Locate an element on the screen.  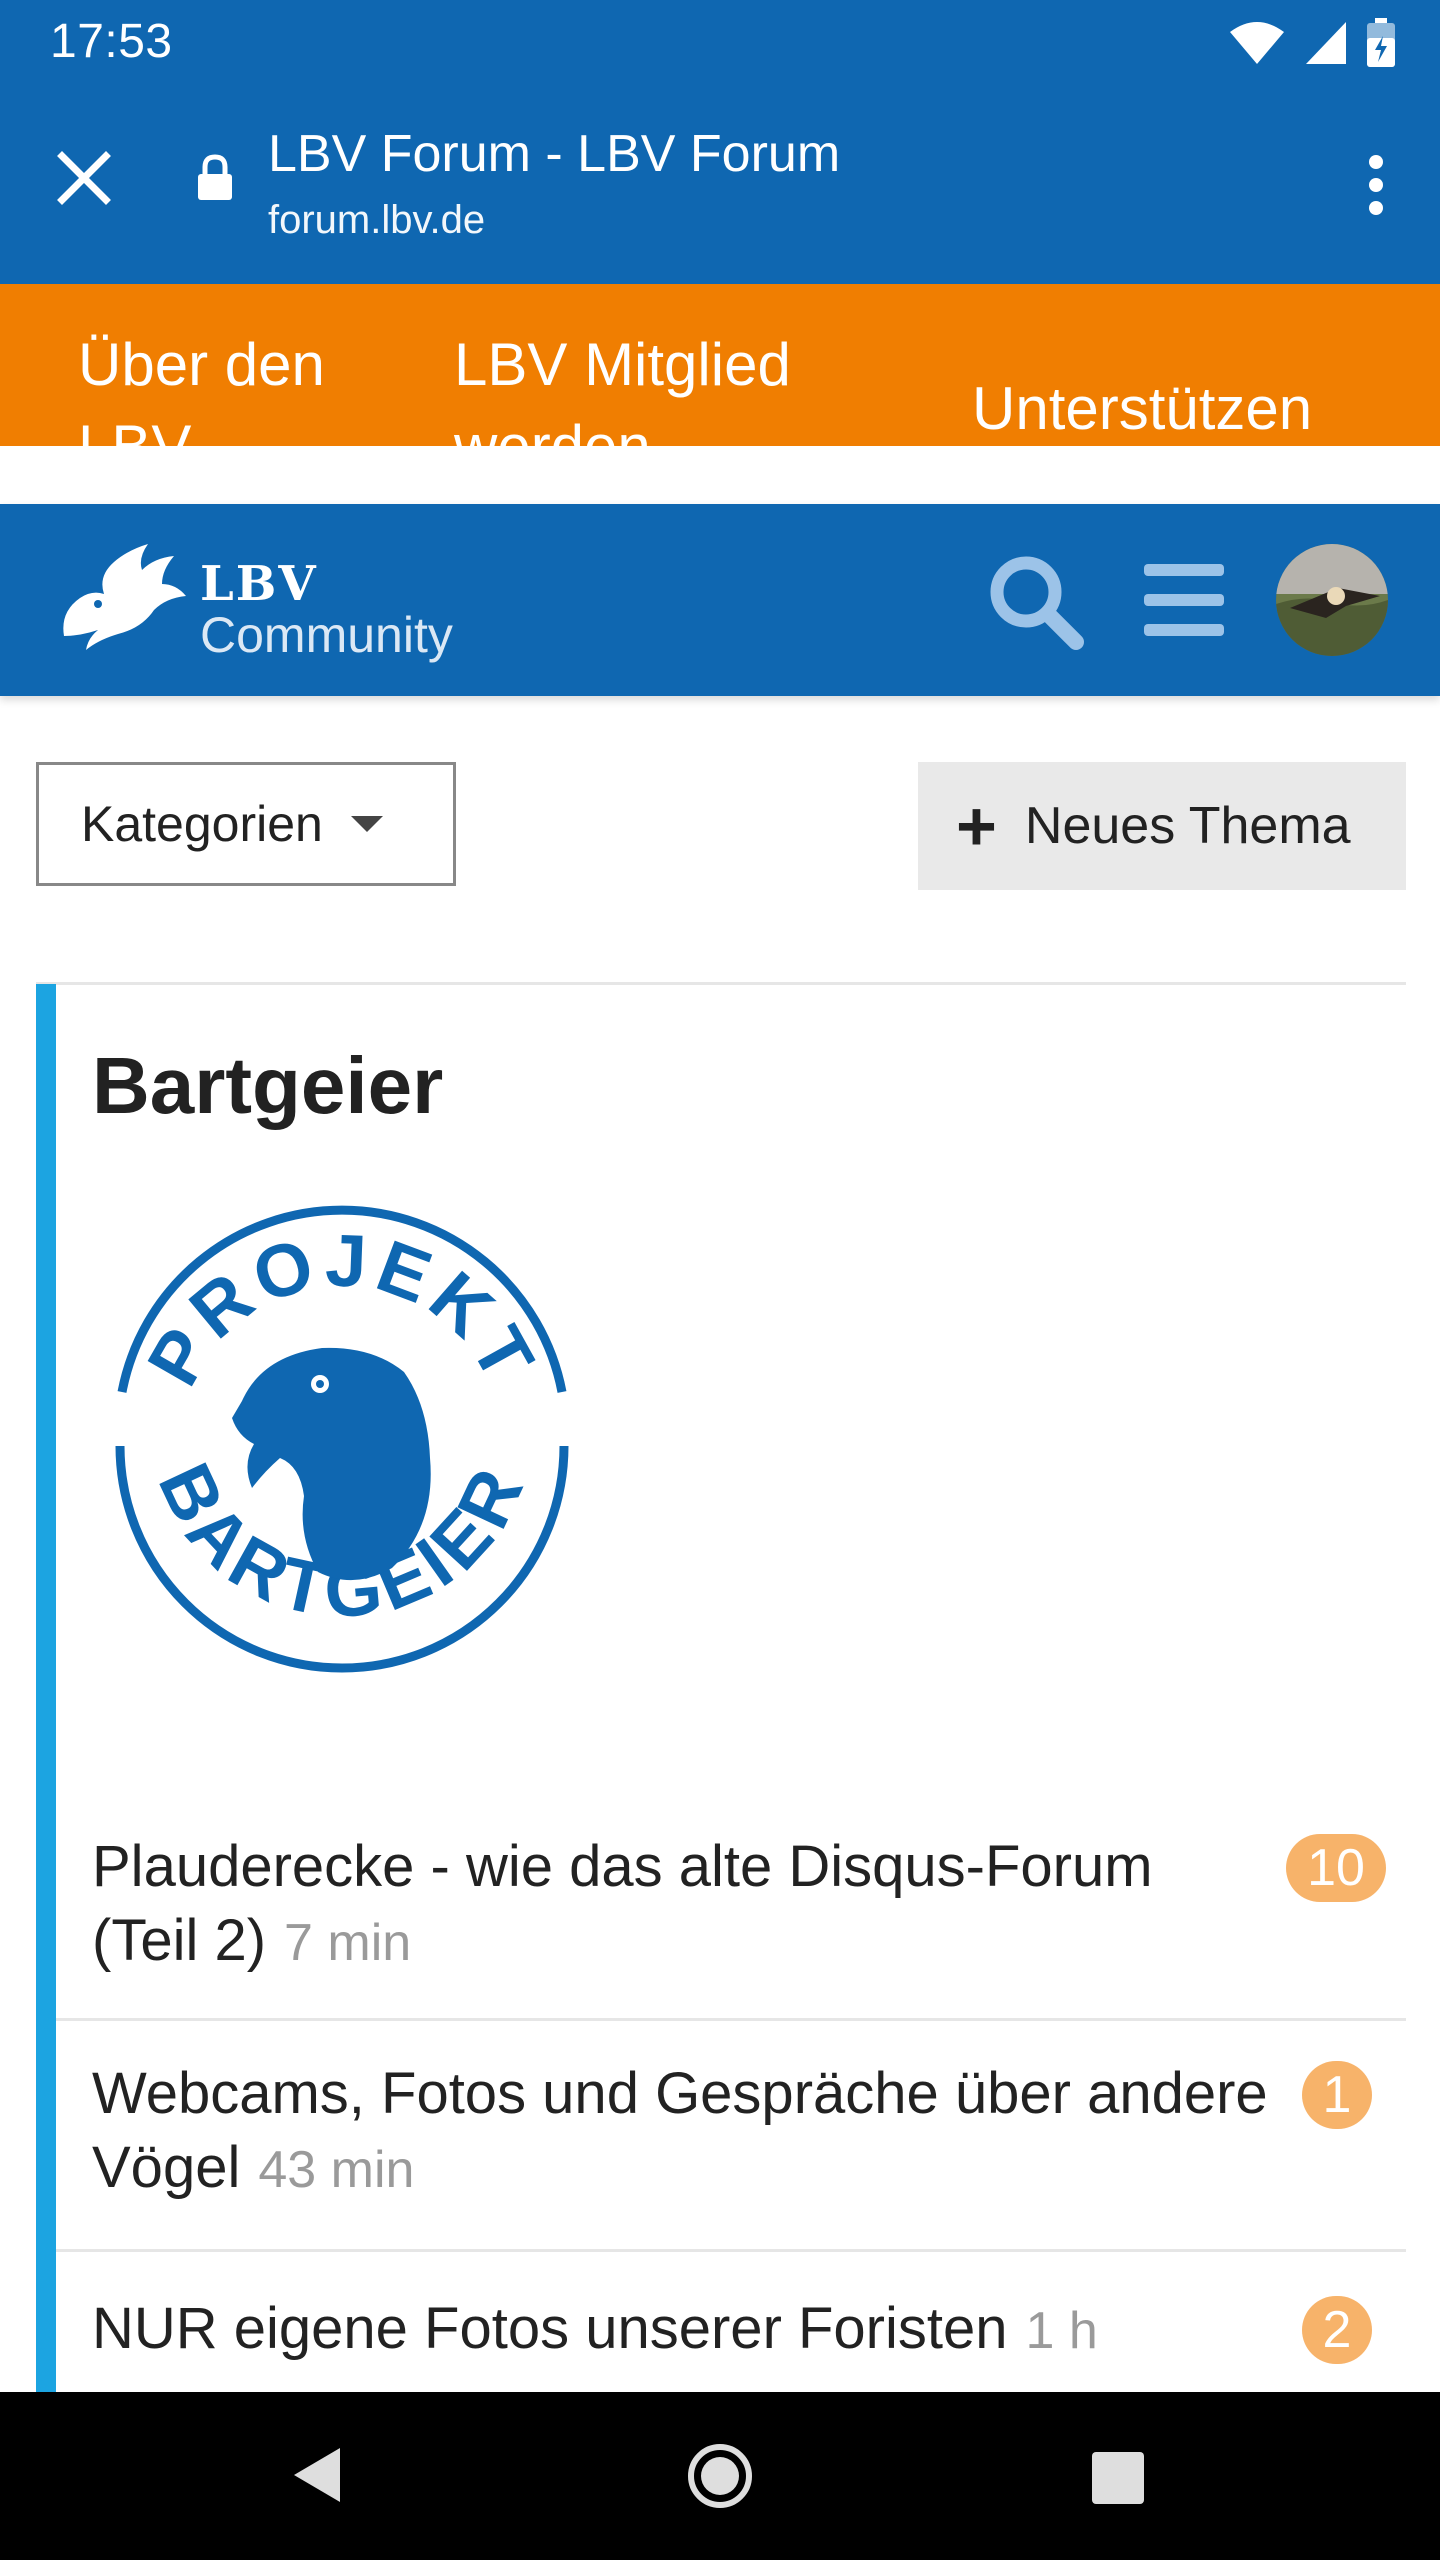
nav-item-about: Über den LBV is located at coordinates (238, 385).